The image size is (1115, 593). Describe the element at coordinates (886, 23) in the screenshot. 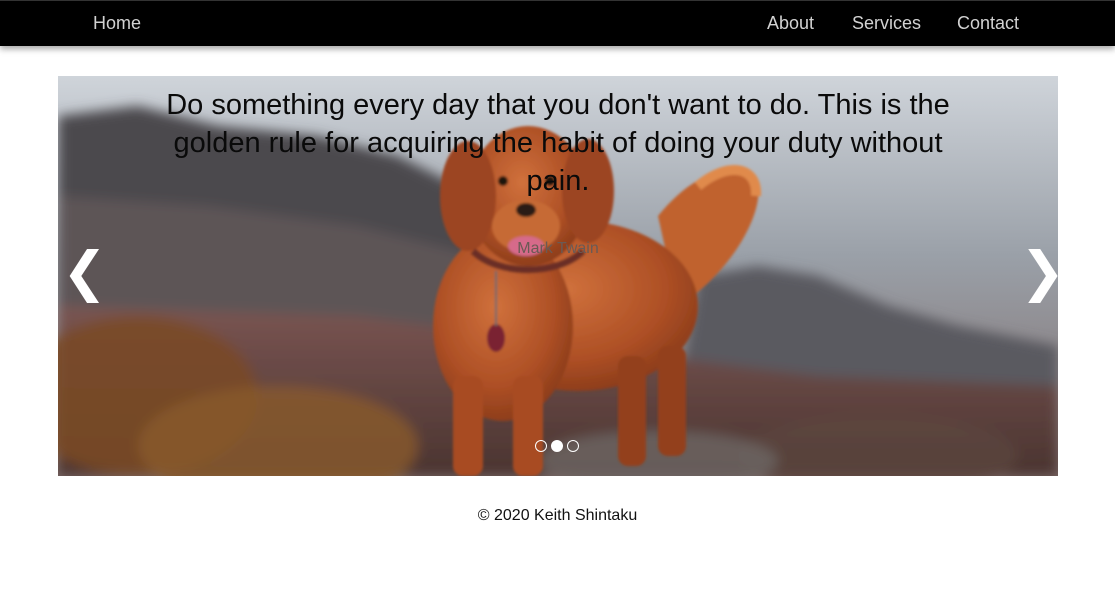

I see `nav-services-link: Services` at that location.